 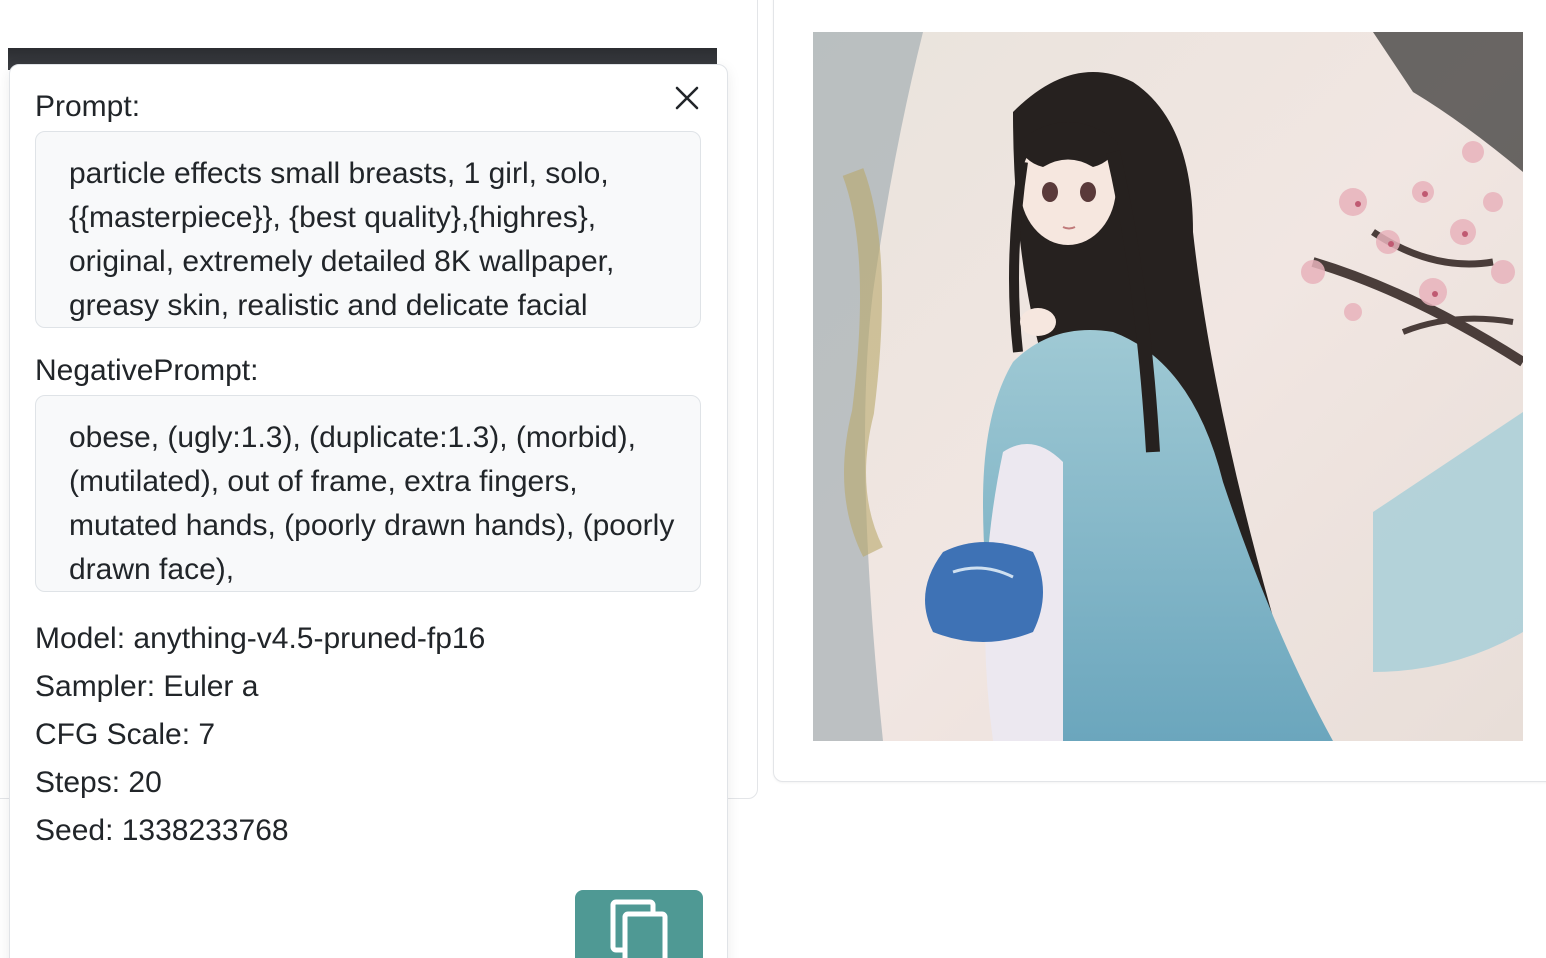 I want to click on seed-info: Seed: 1338233768, so click(x=162, y=830).